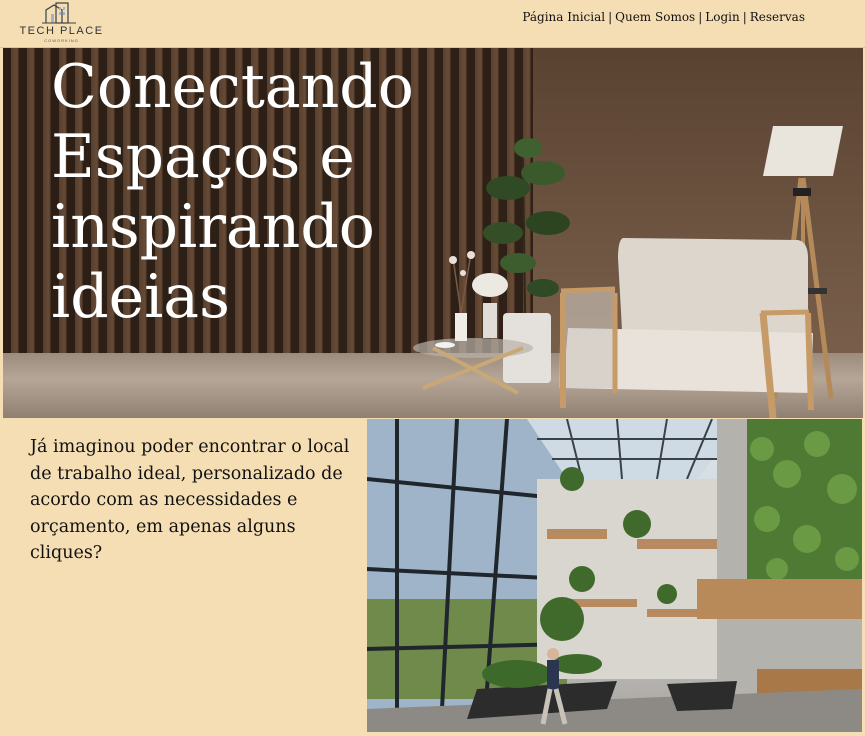  I want to click on logo-subtext: COWORKING, so click(61, 40).